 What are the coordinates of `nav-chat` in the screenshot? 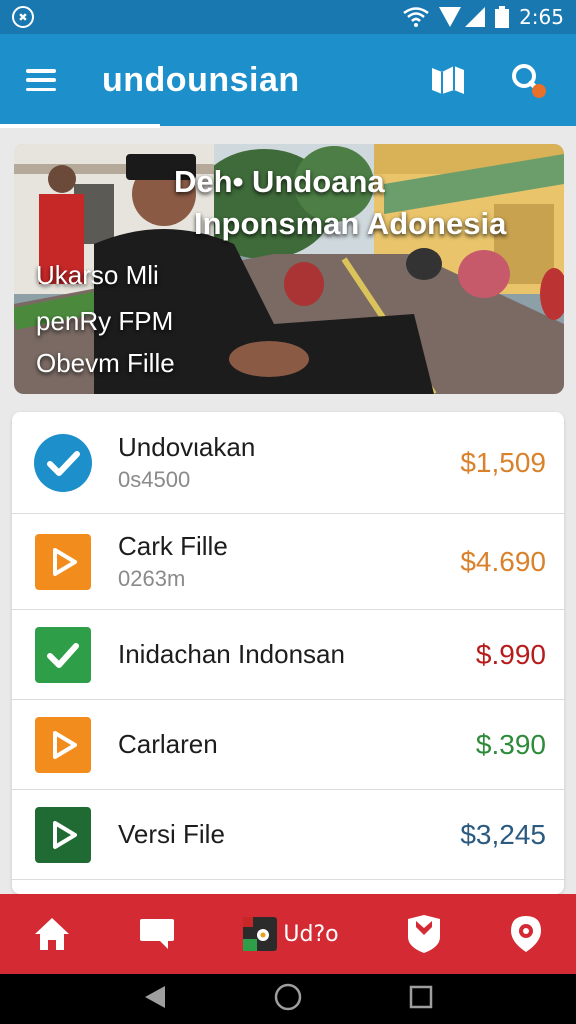 It's located at (157, 934).